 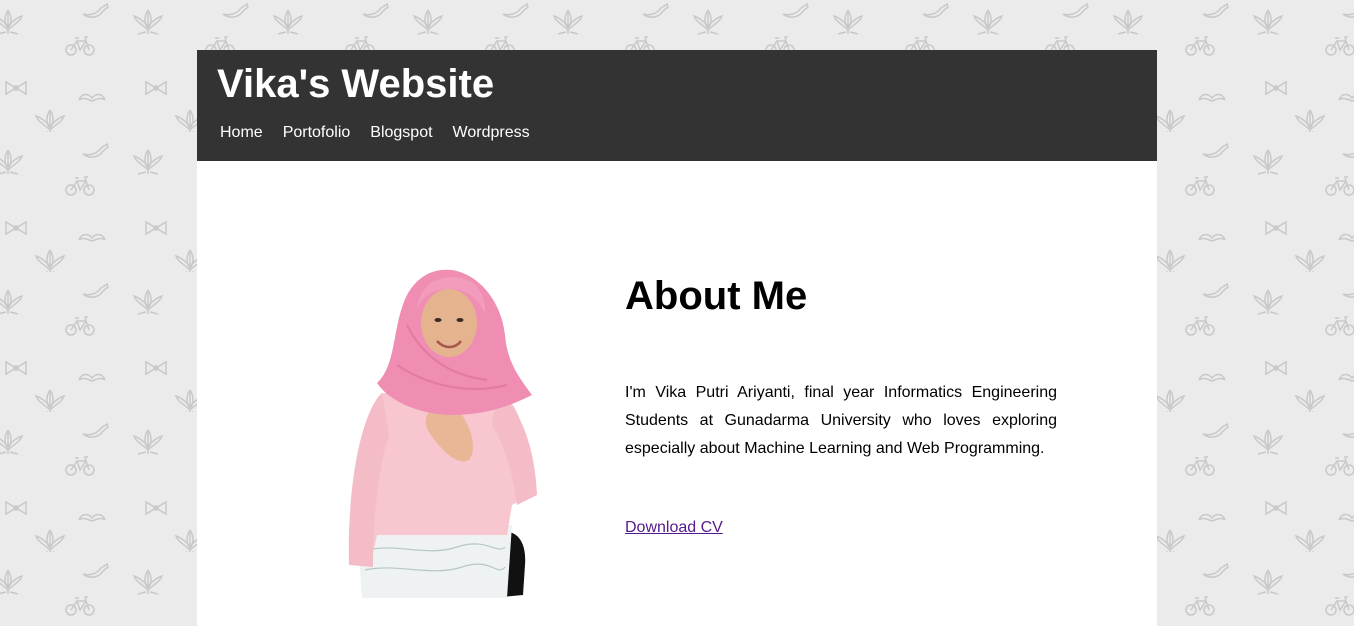 What do you see at coordinates (442, 433) in the screenshot?
I see `profile-photo` at bounding box center [442, 433].